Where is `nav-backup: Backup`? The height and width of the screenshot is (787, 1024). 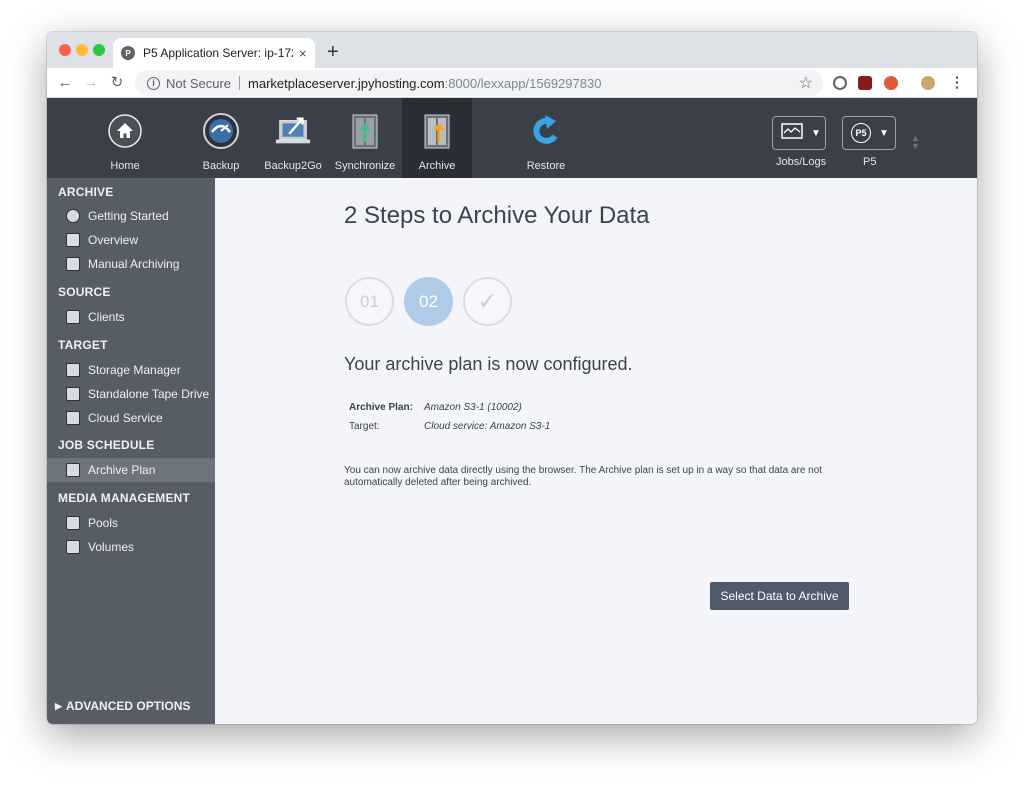
nav-backup: Backup is located at coordinates (221, 138).